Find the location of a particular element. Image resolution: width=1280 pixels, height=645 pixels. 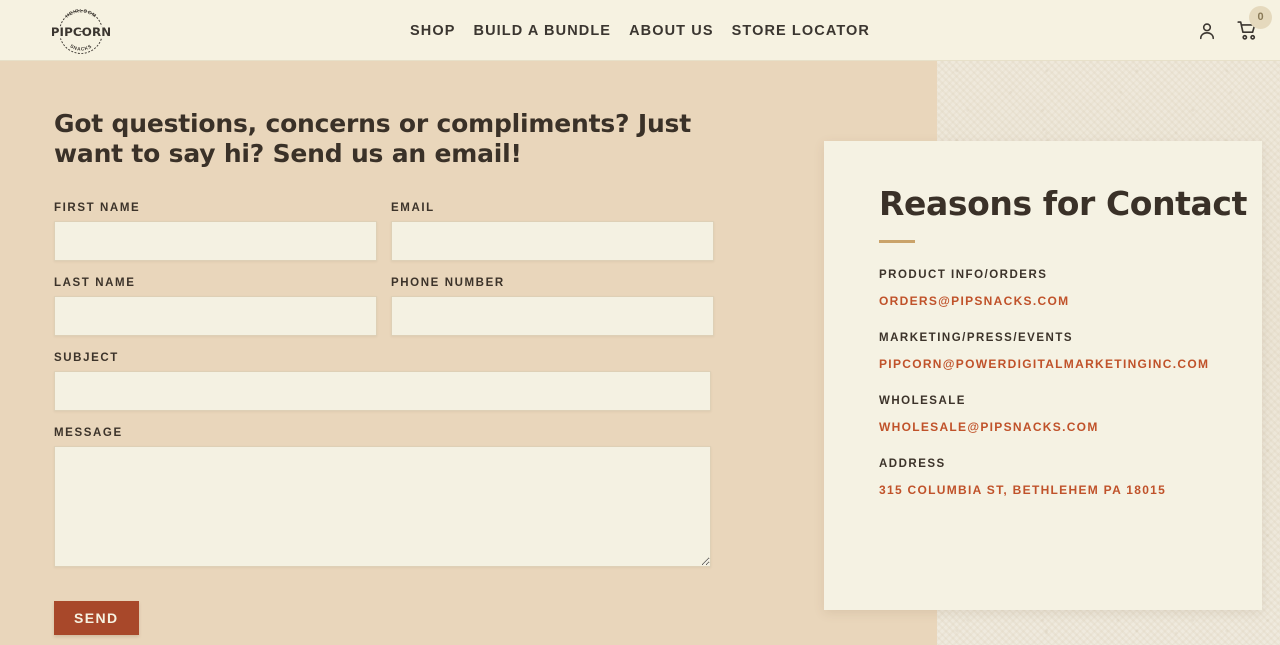

field-message: MESSAGE is located at coordinates (384, 497).